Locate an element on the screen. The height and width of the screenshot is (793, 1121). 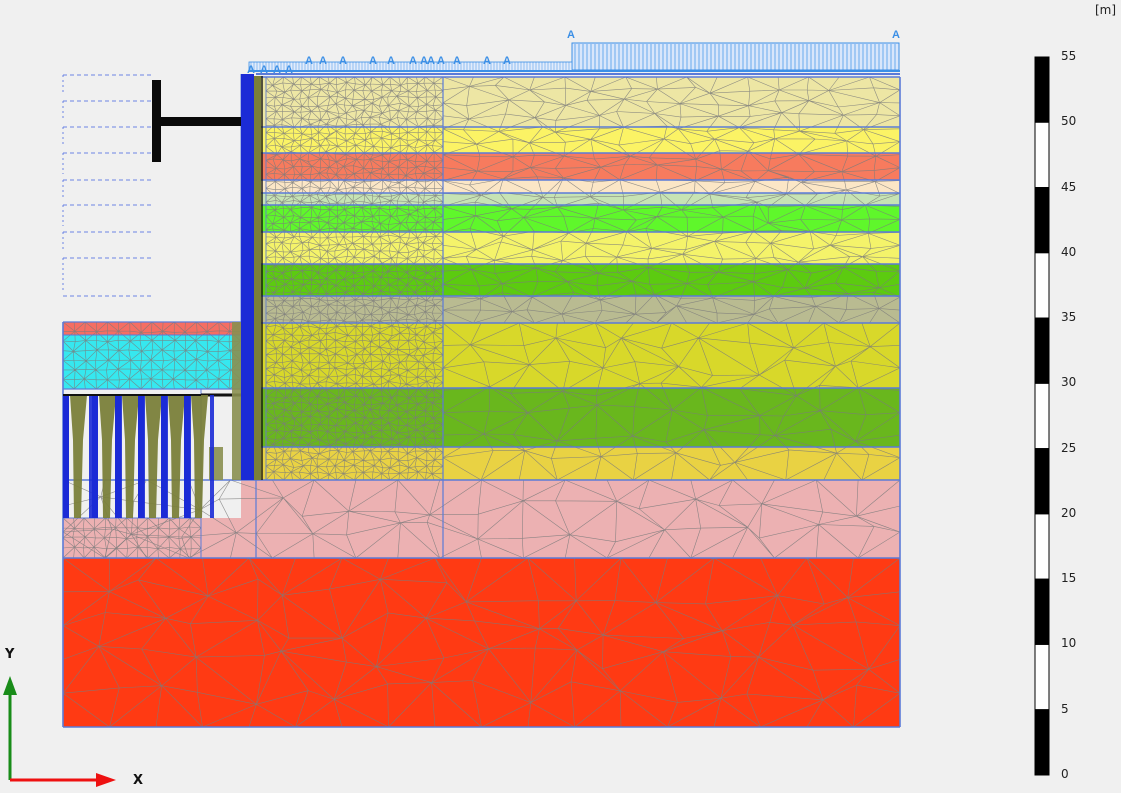
scale-bar is located at coordinates (1042, 416).